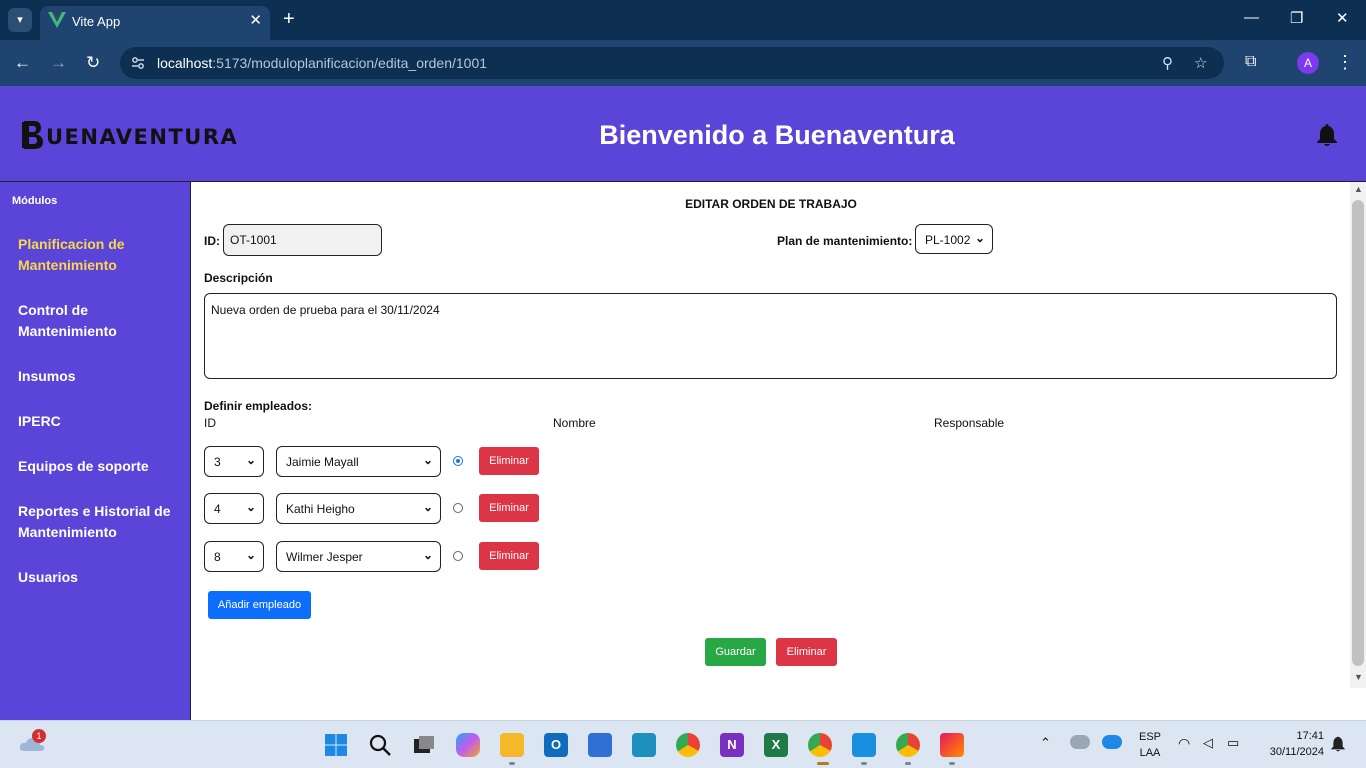  What do you see at coordinates (1342, 18) in the screenshot?
I see `close-window-icon: ✕` at bounding box center [1342, 18].